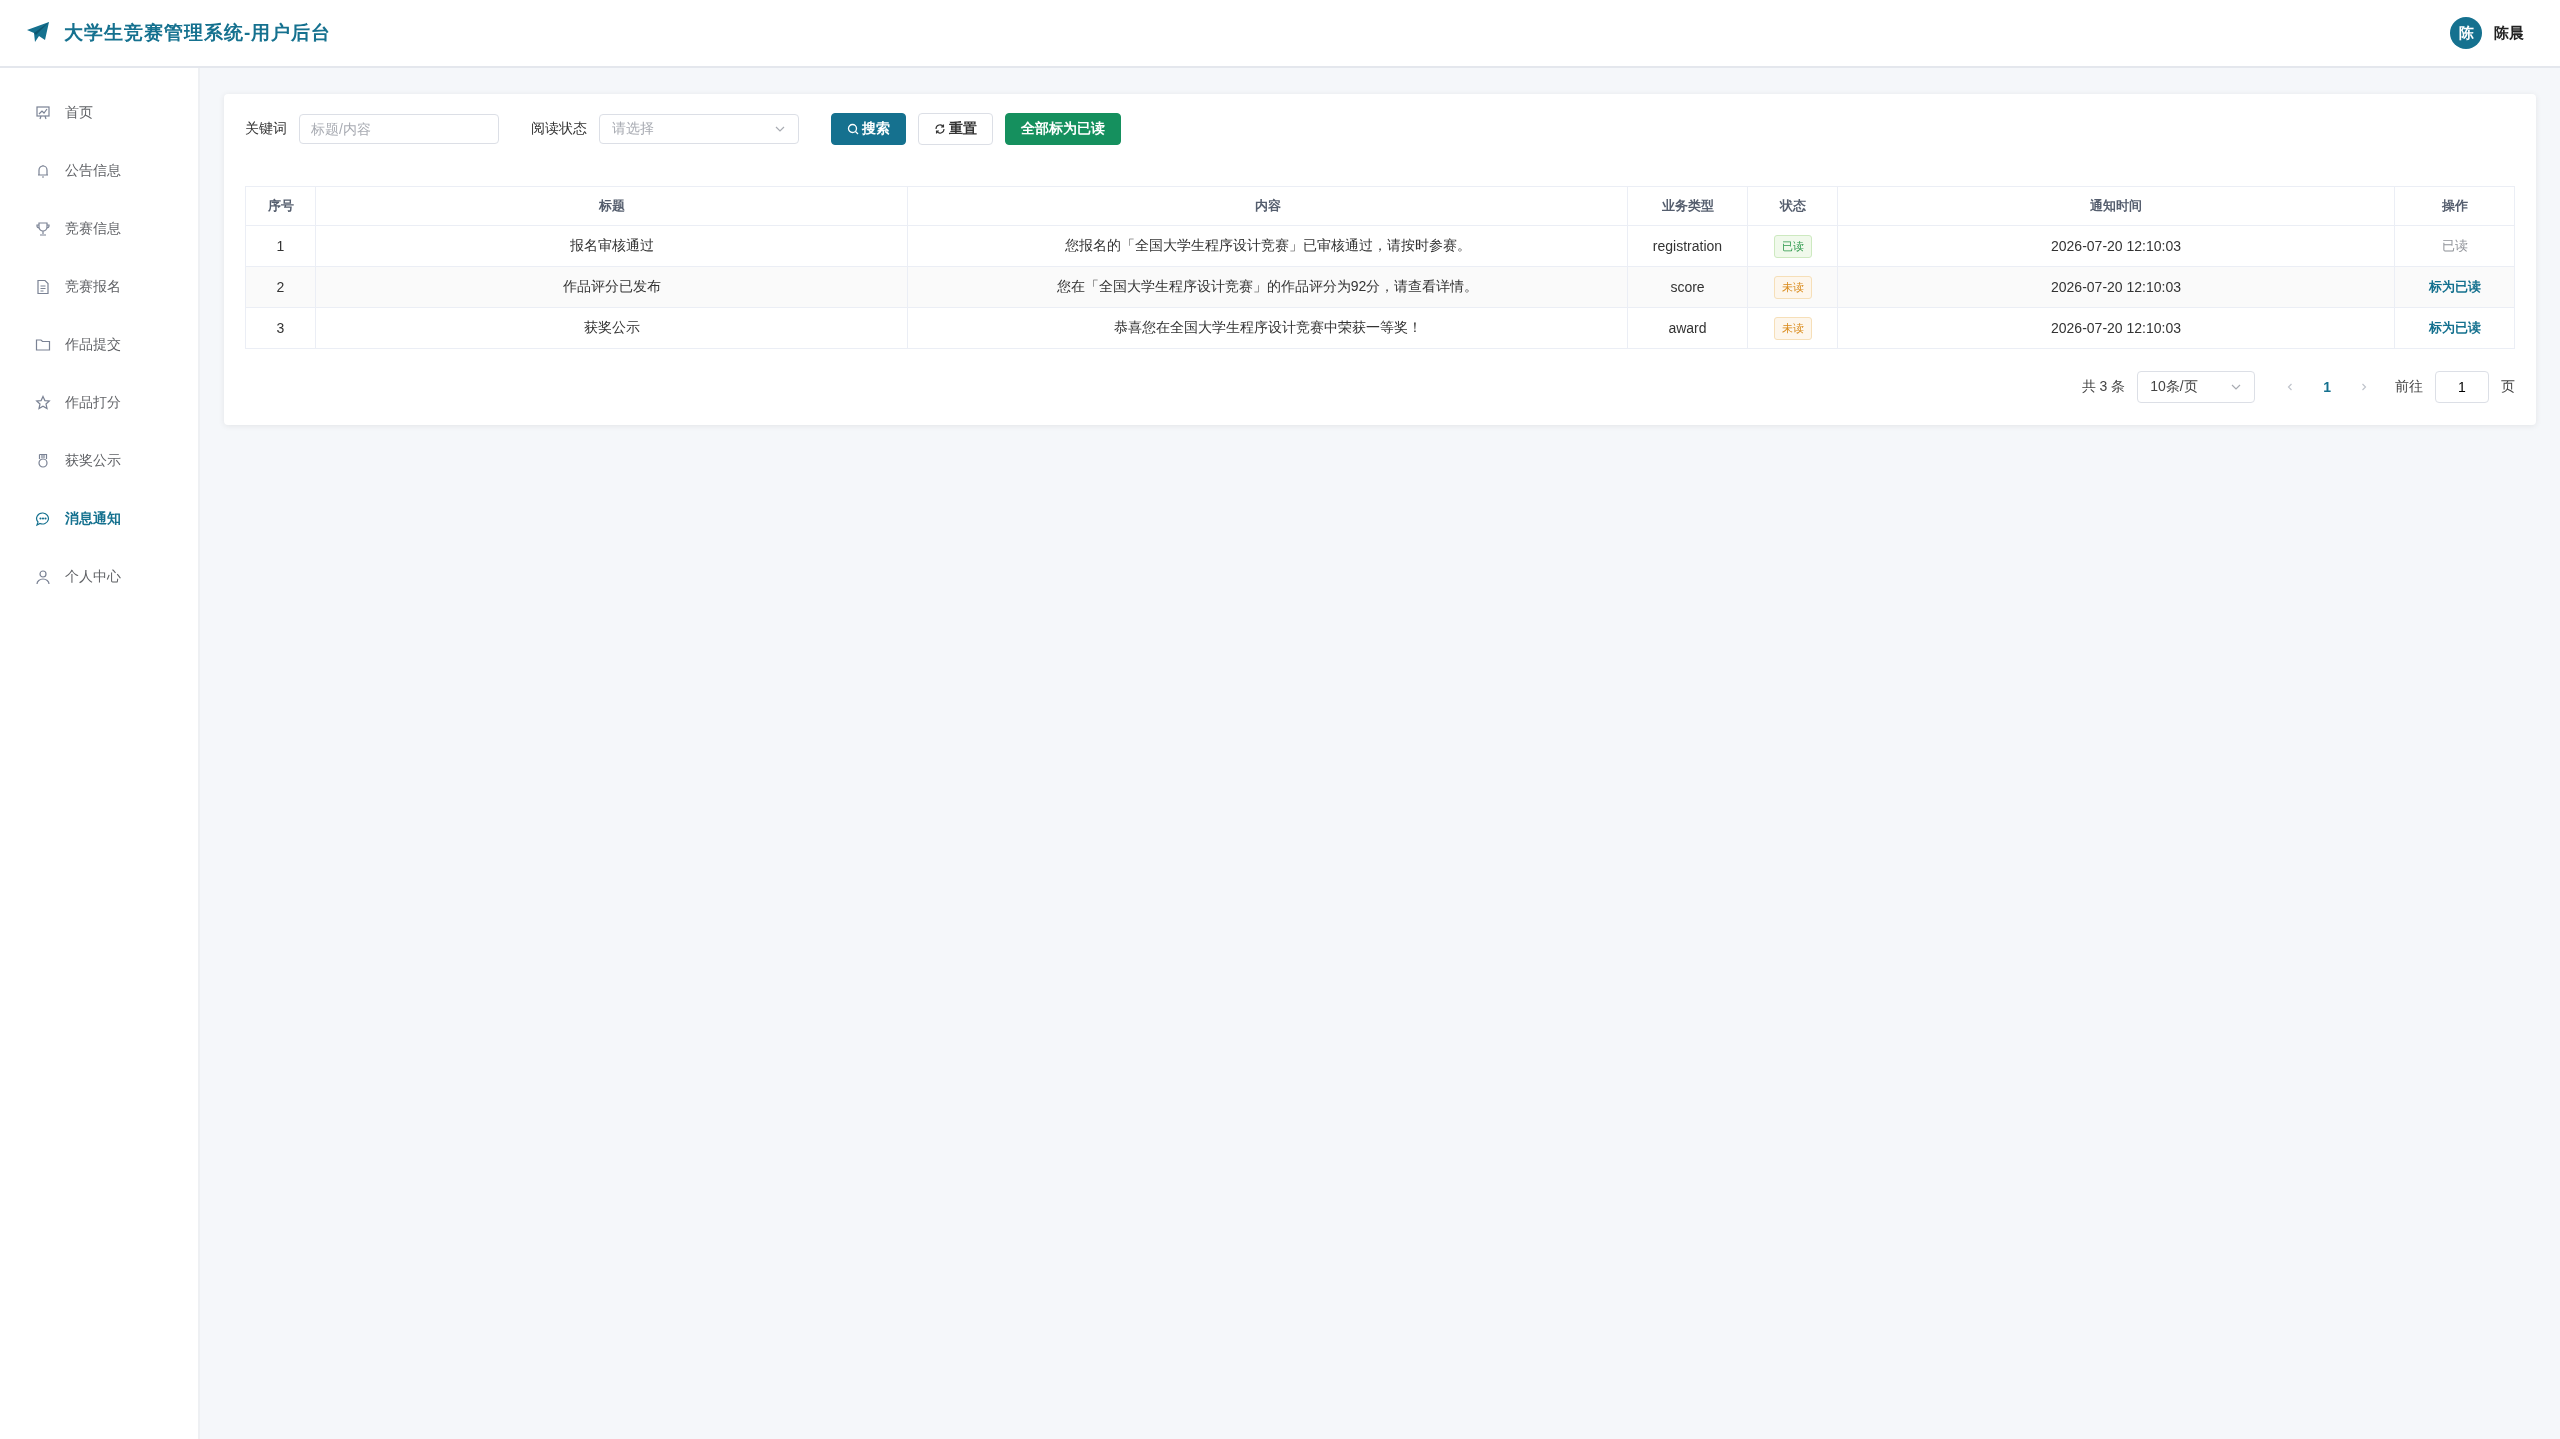 This screenshot has height=1439, width=2560. Describe the element at coordinates (99, 461) in the screenshot. I see `sidebar-item: 获奖公示` at that location.